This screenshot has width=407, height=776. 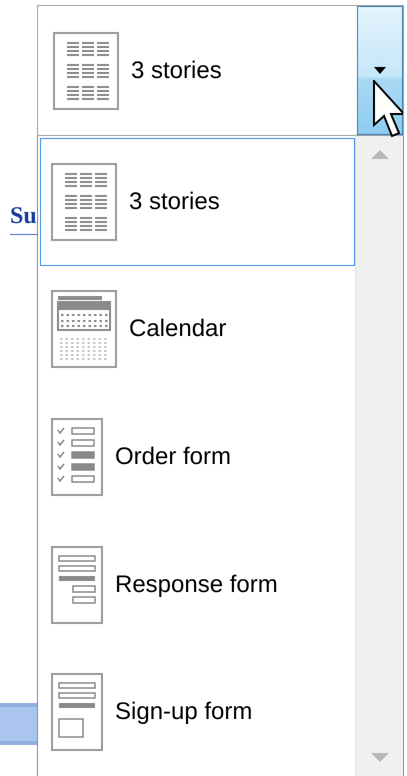 What do you see at coordinates (379, 757) in the screenshot?
I see `scroll-down-icon` at bounding box center [379, 757].